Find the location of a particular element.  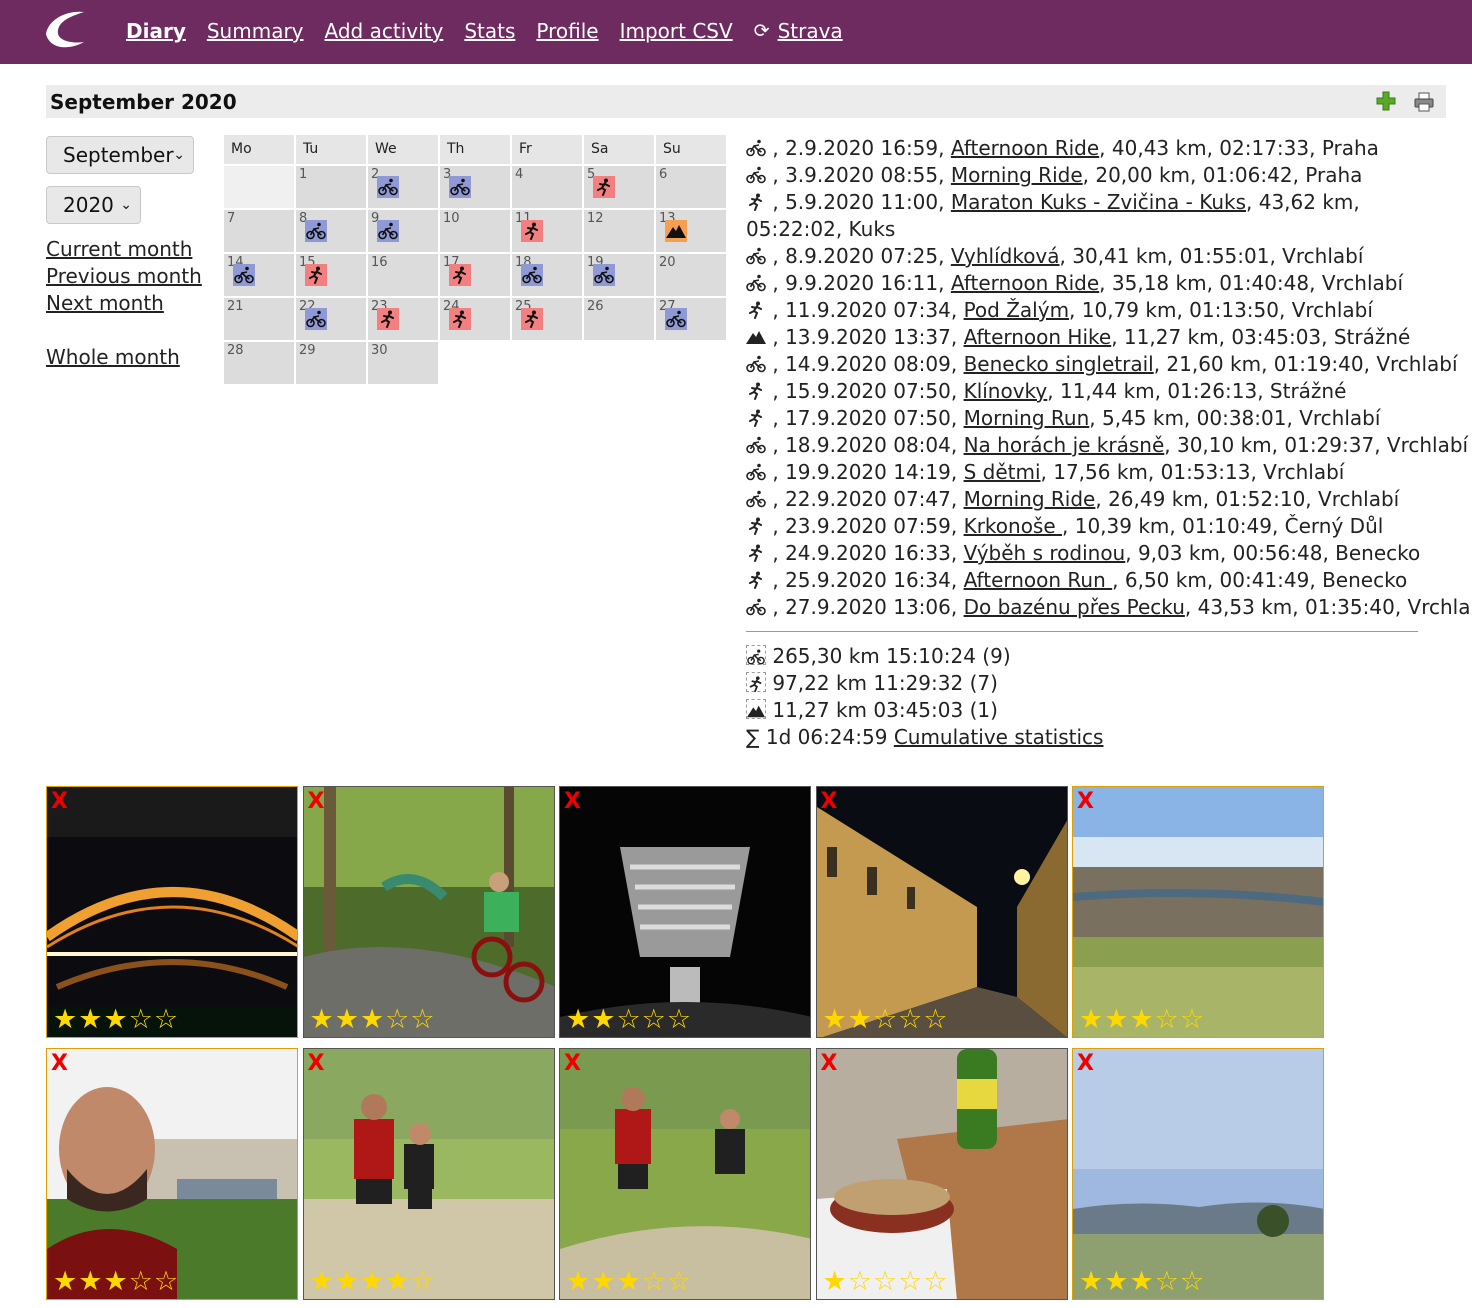

activity-link: Afternoon Hike is located at coordinates (1038, 337).